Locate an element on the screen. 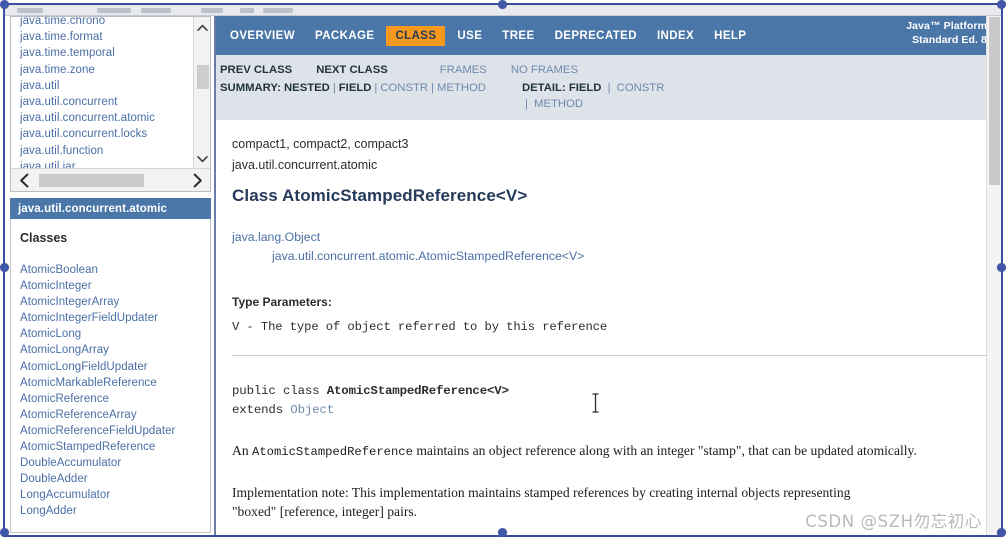  declaration-line-2: extends Object is located at coordinates (616, 410).